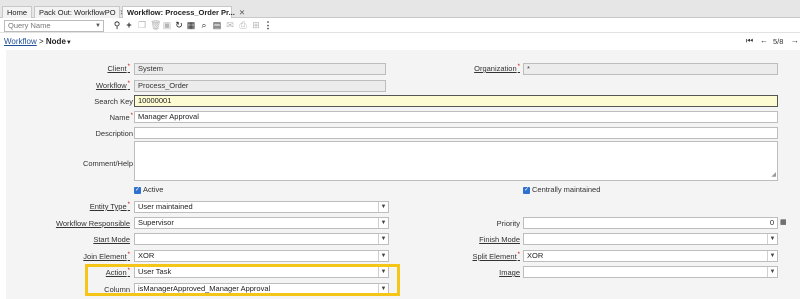  I want to click on workflow-responsible-label: Workflow Responsible, so click(92, 223).